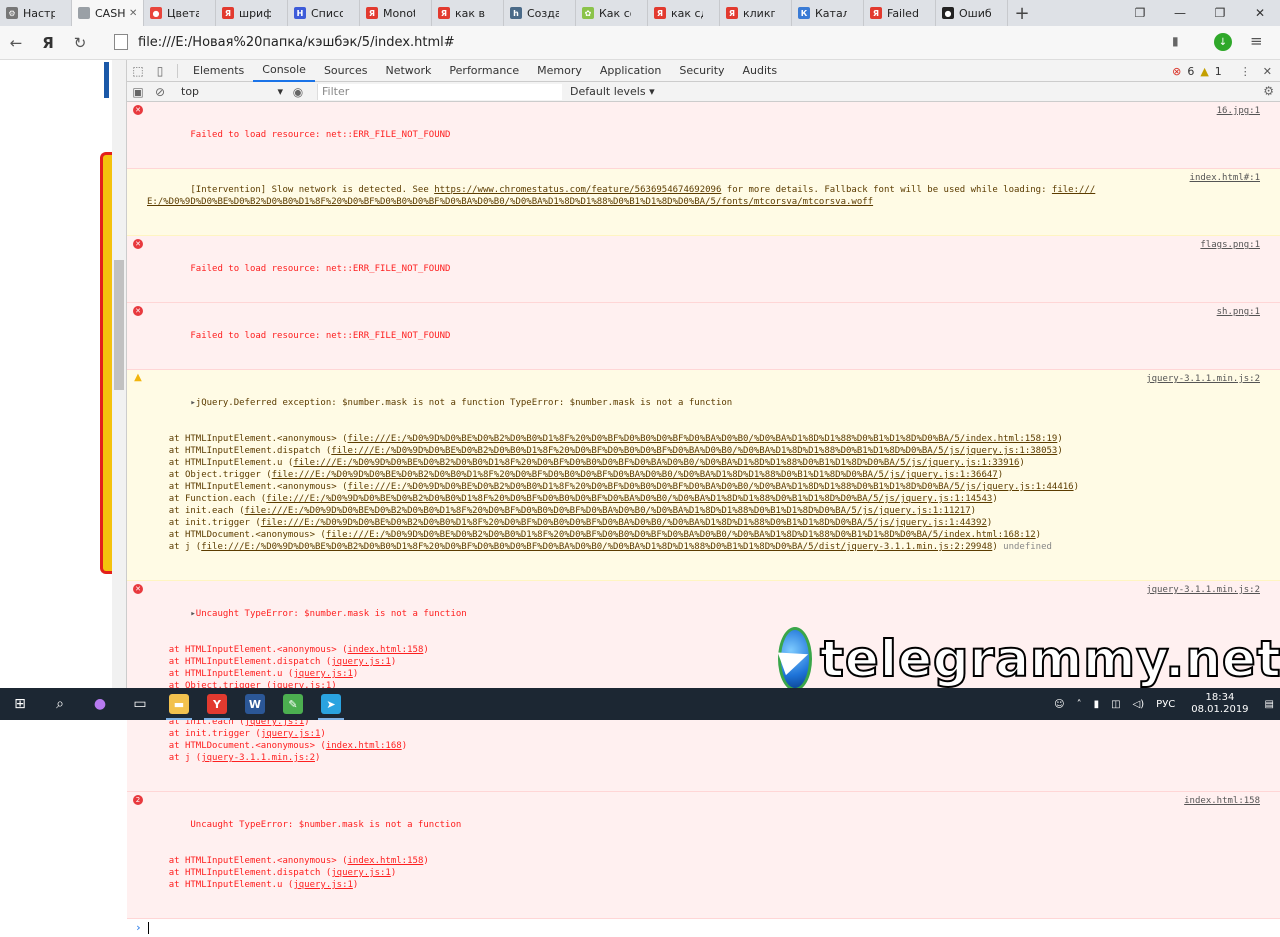  I want to click on browser-tab: ● Ошибка, so click(972, 13).